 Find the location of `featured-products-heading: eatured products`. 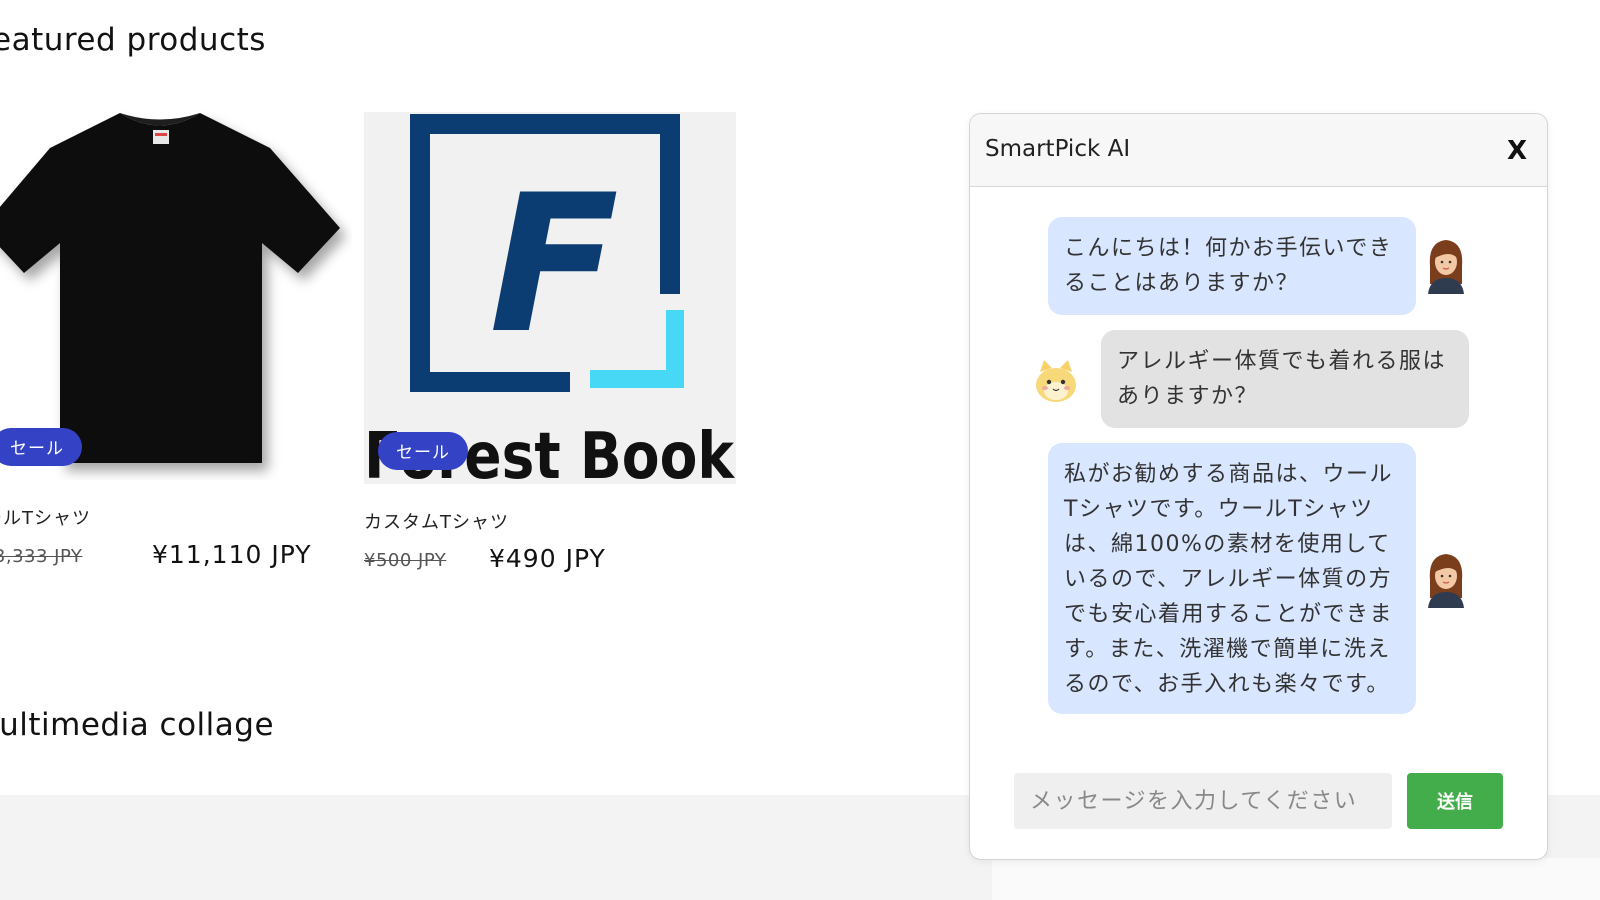

featured-products-heading: eatured products is located at coordinates (133, 40).